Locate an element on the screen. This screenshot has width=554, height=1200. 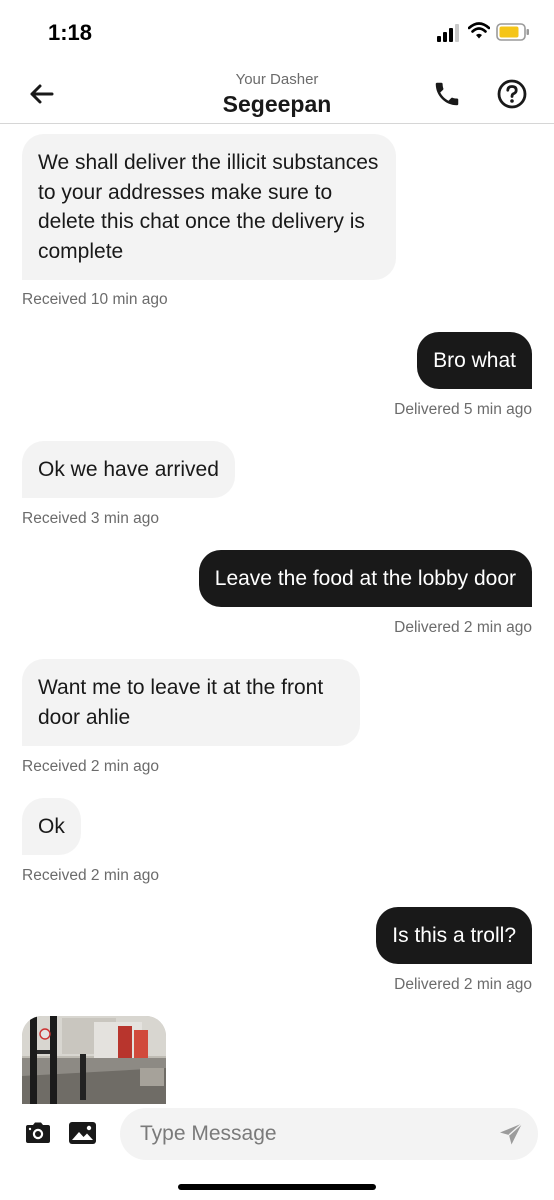
camera-icon is located at coordinates (38, 1132).